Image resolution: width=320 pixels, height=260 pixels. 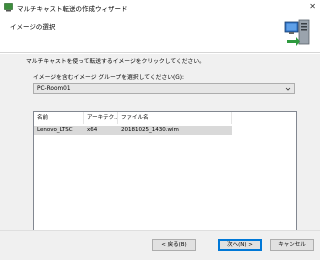 What do you see at coordinates (109, 78) in the screenshot?
I see `image-group-label: イメージを含むイメージ グループを選択してください(G):` at bounding box center [109, 78].